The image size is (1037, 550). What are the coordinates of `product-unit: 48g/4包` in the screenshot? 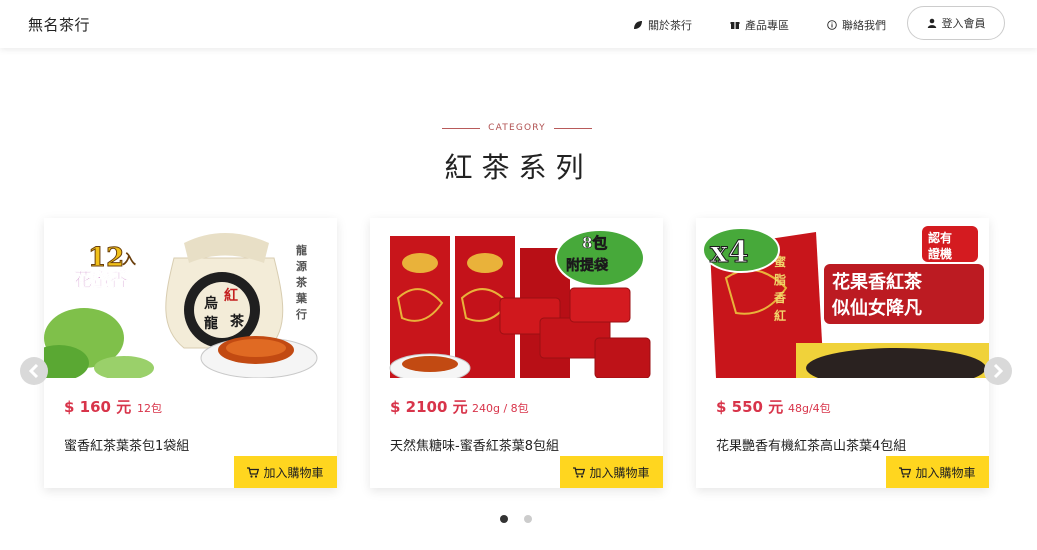 It's located at (809, 408).